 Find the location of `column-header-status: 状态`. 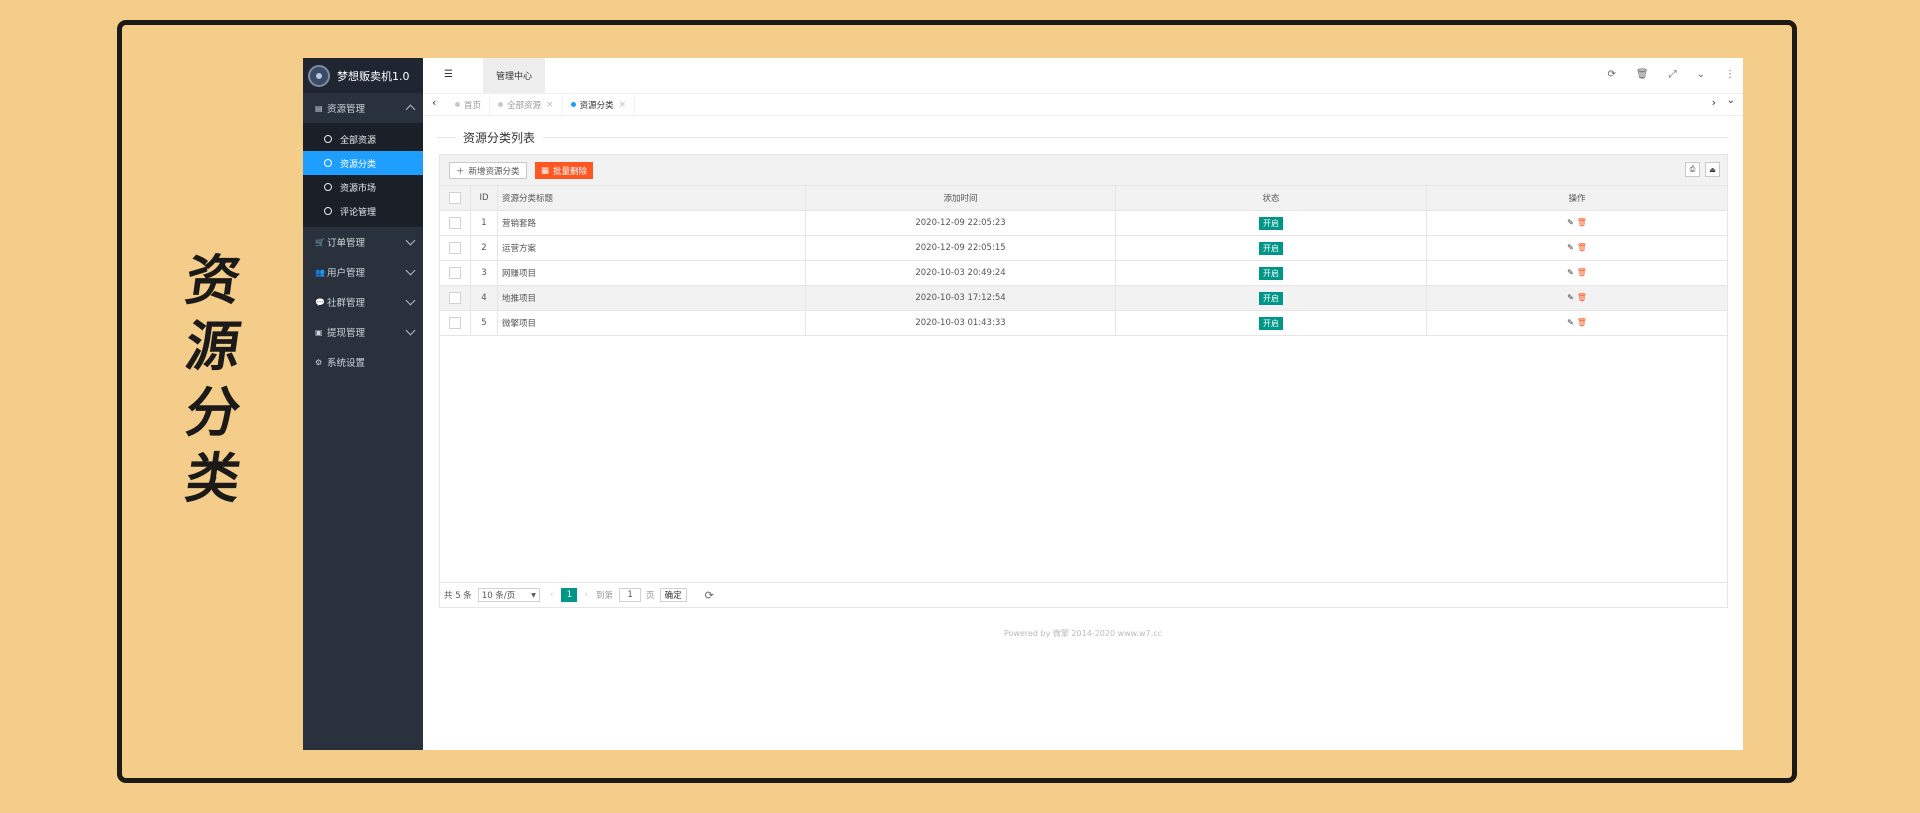

column-header-status: 状态 is located at coordinates (1271, 198).